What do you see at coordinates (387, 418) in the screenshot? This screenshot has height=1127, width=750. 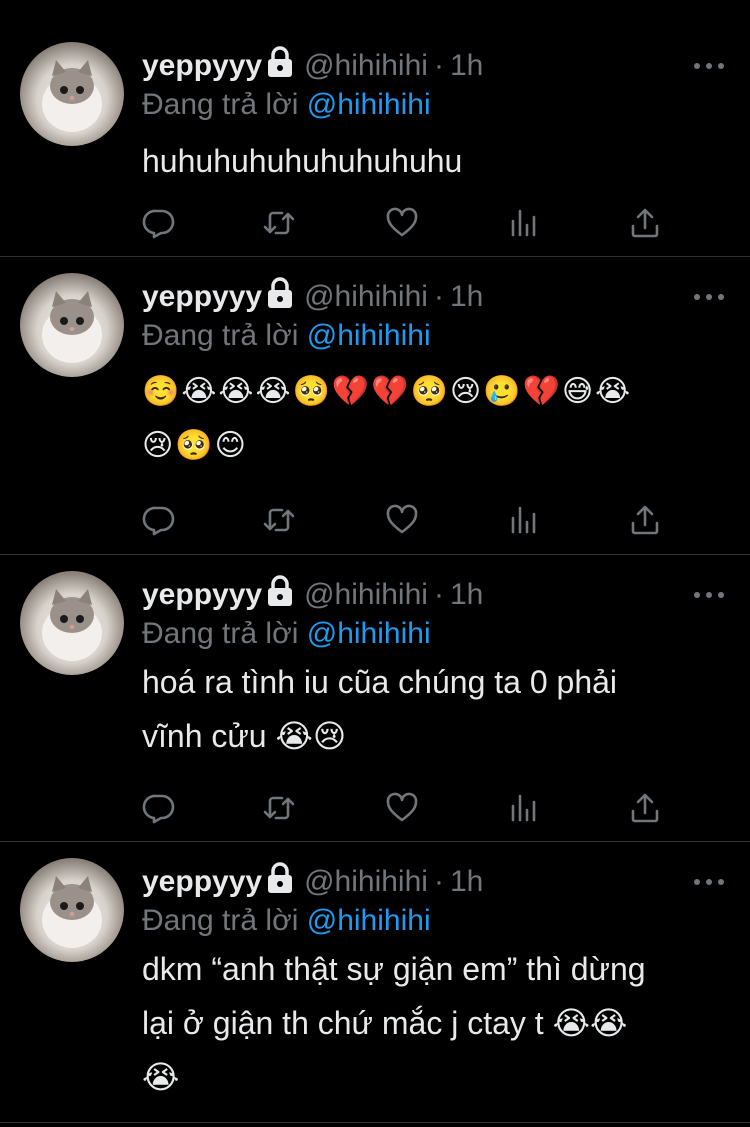 I see `tweet-text: ☺️😭😭😭🥺💔💔🥺😢🥲💔😅😭 😢🥺😊` at bounding box center [387, 418].